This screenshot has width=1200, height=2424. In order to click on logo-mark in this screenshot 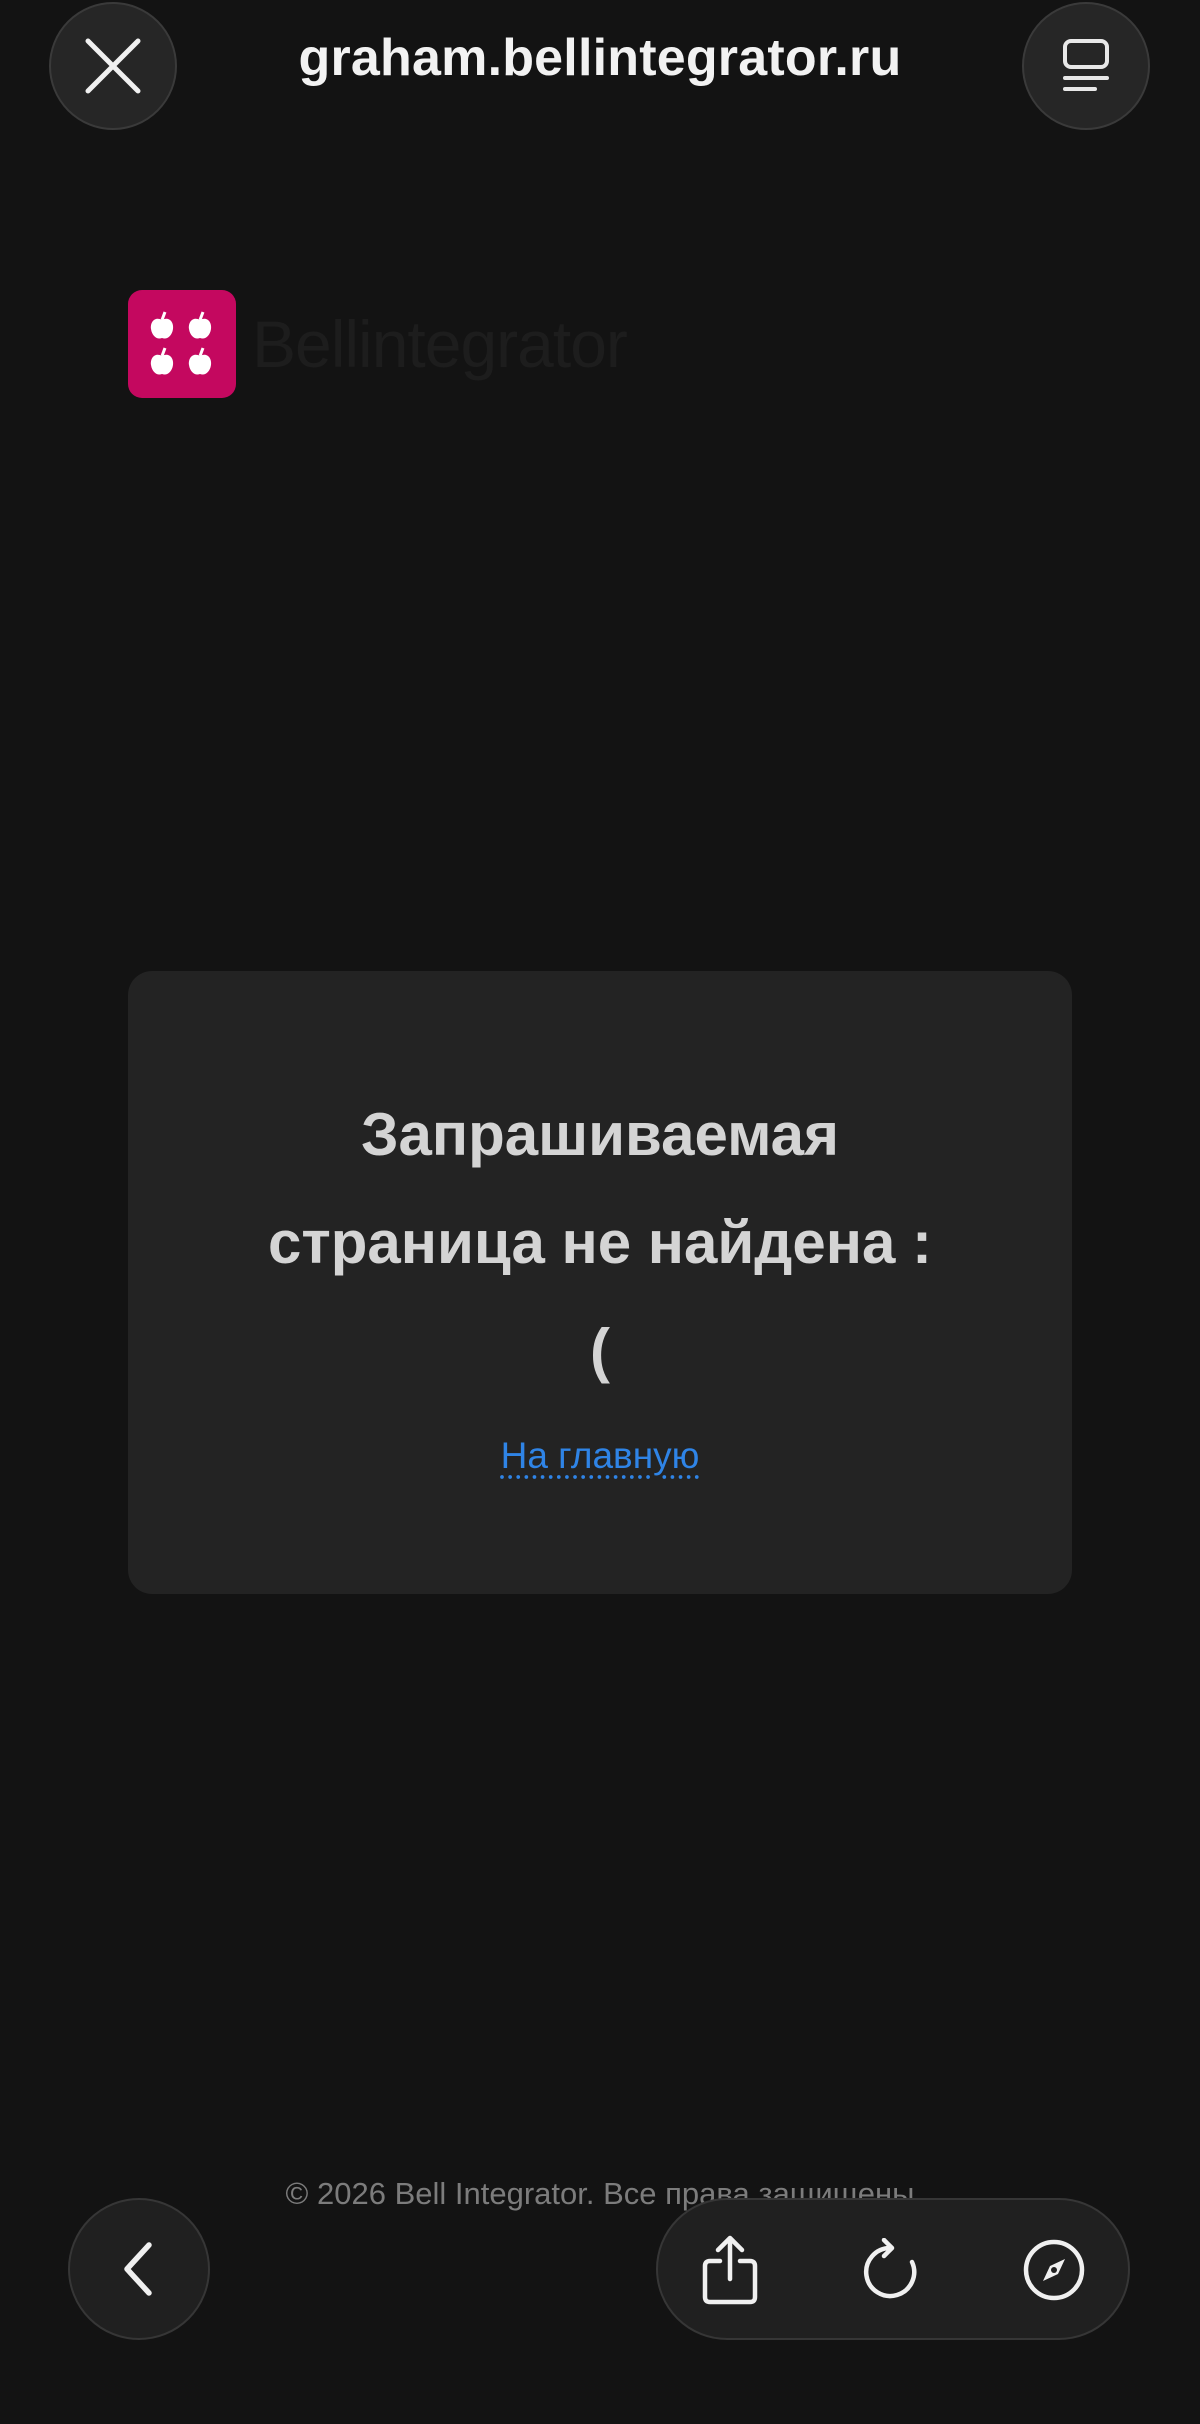, I will do `click(182, 344)`.